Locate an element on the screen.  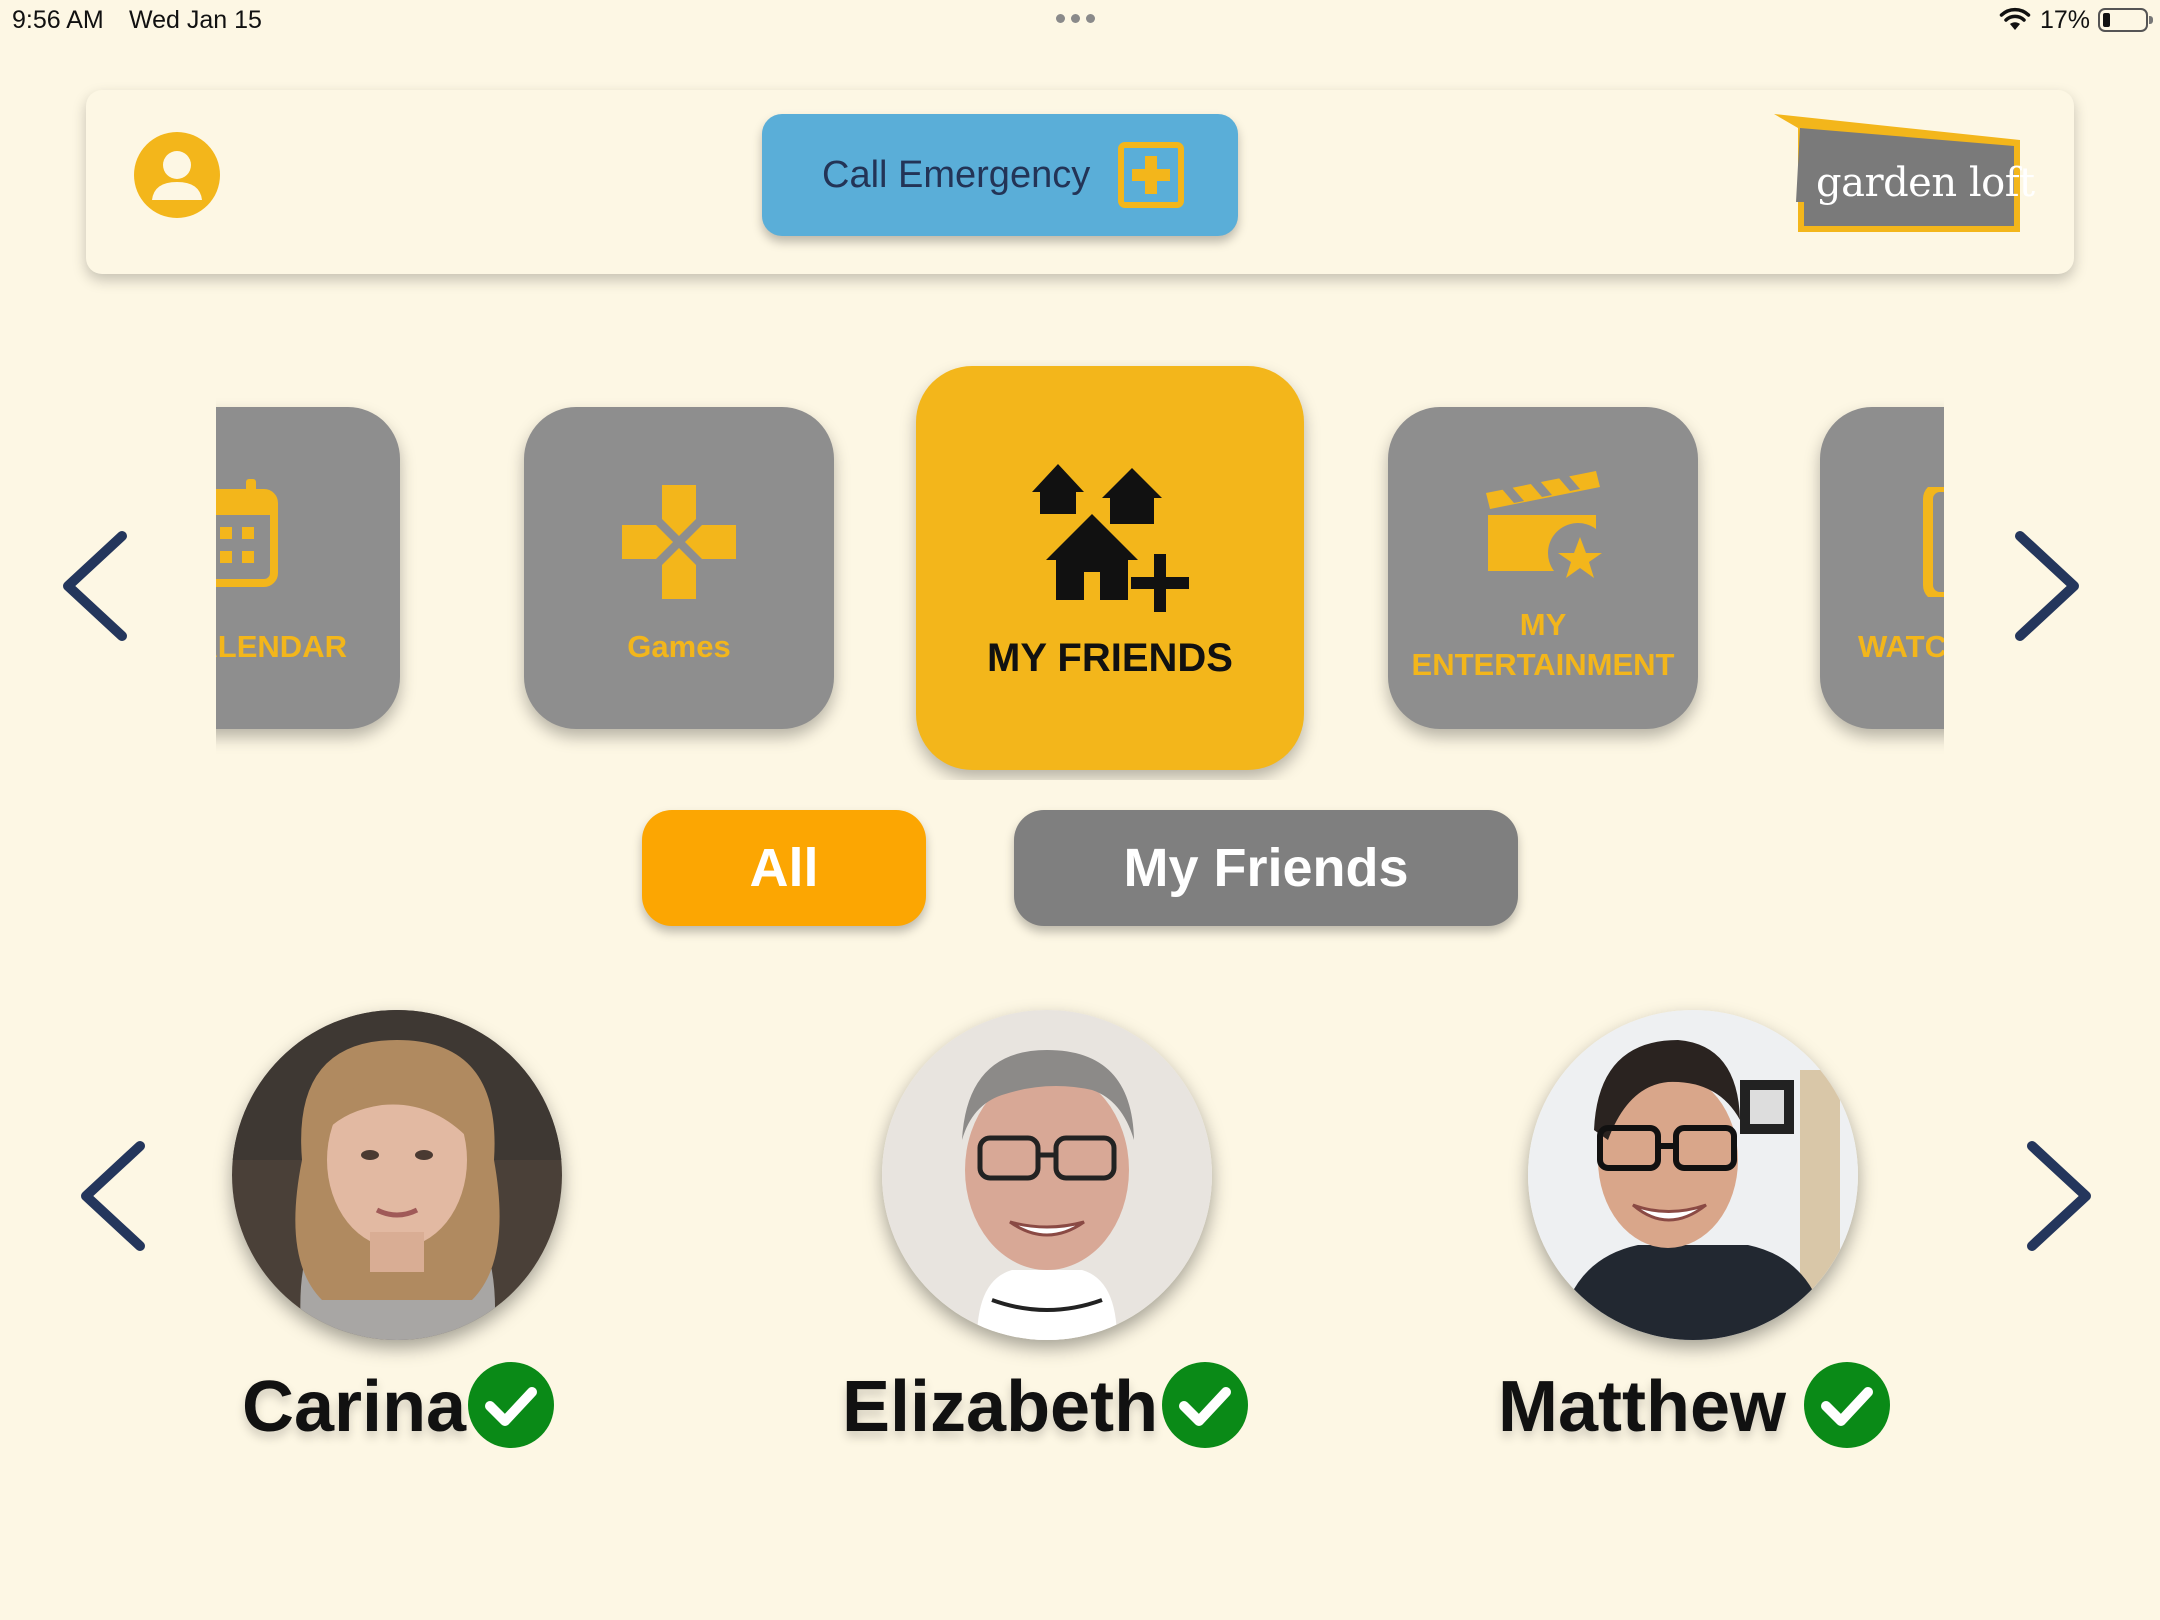
wifi-icon is located at coordinates (2015, 18).